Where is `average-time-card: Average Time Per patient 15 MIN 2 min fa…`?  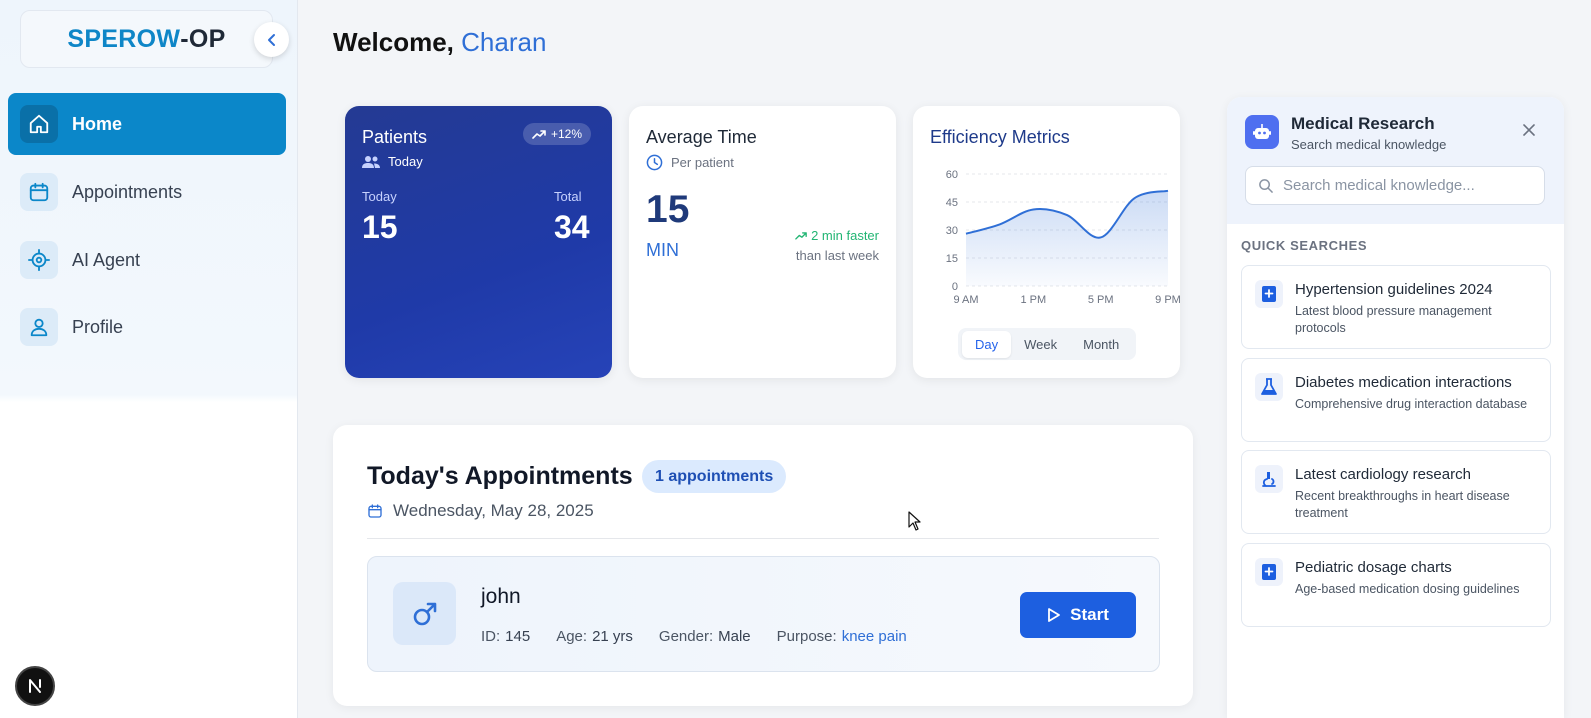 average-time-card: Average Time Per patient 15 MIN 2 min fa… is located at coordinates (762, 242).